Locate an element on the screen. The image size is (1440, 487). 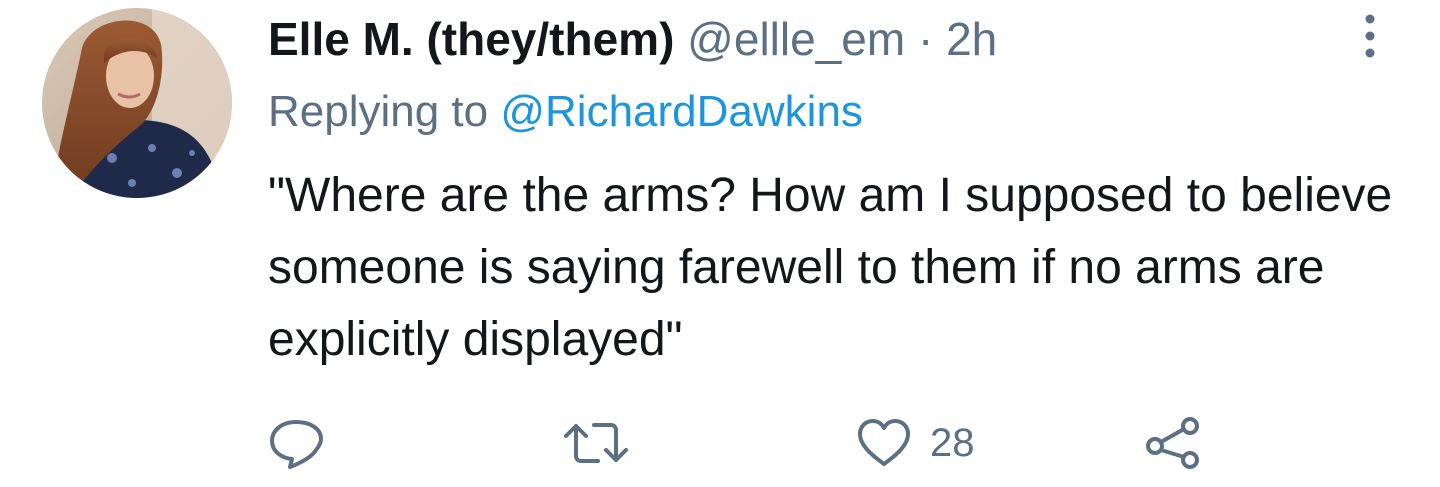
share-button is located at coordinates (1183, 443).